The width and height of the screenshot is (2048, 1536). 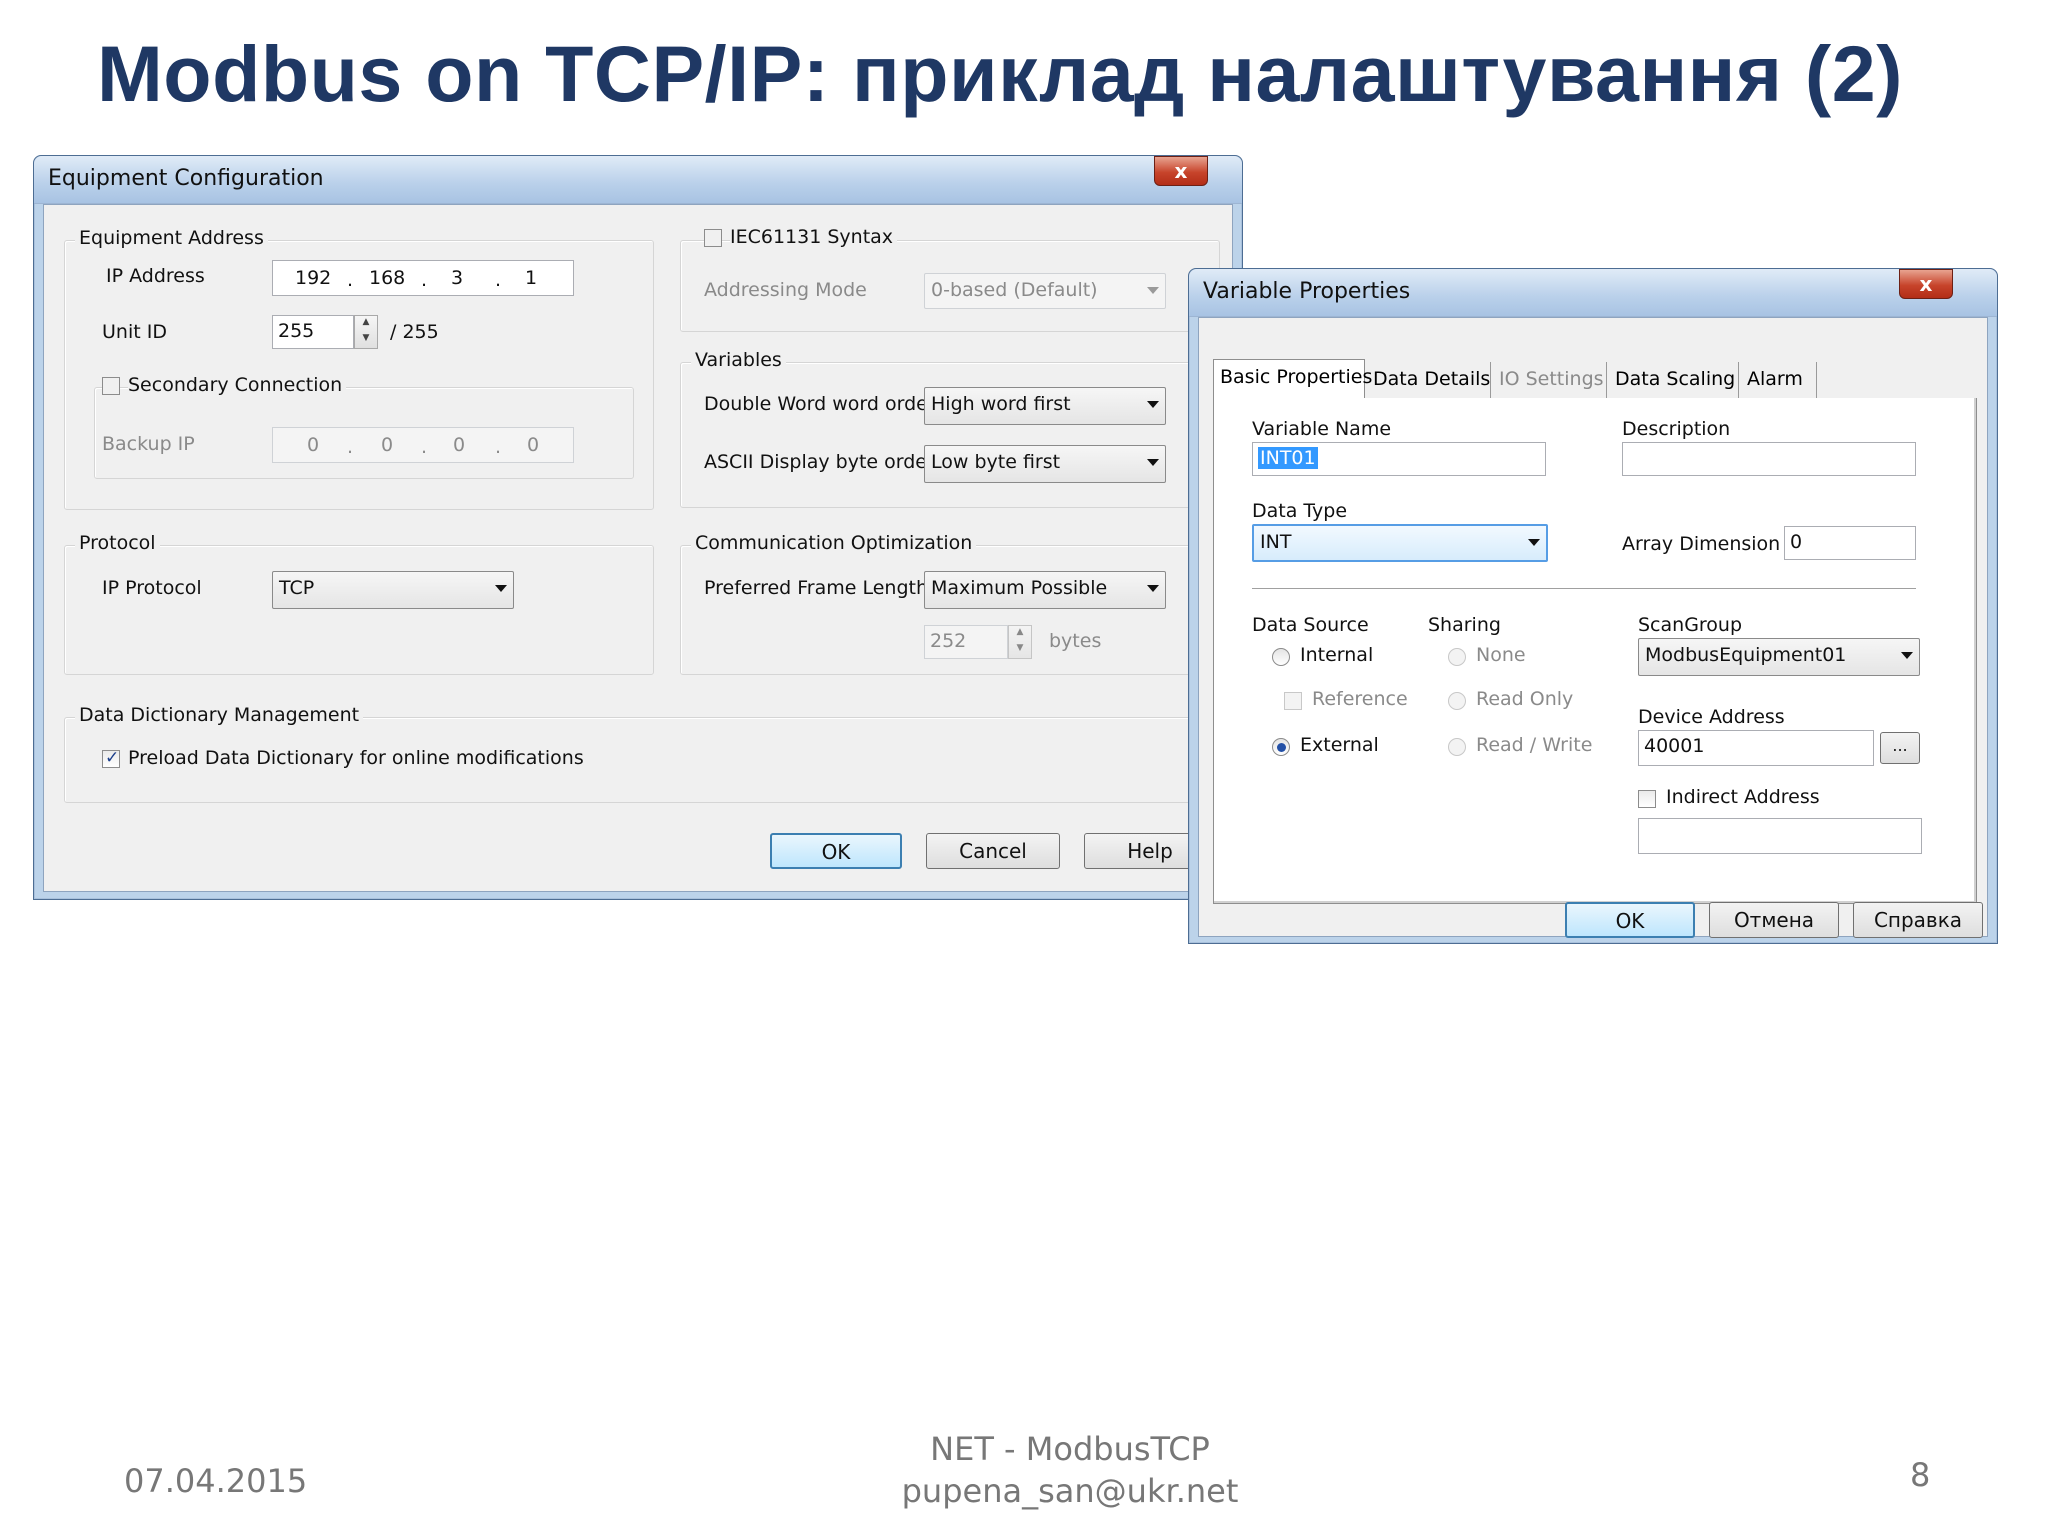 What do you see at coordinates (1674, 380) in the screenshot?
I see `tab-data-scaling: Data Scaling` at bounding box center [1674, 380].